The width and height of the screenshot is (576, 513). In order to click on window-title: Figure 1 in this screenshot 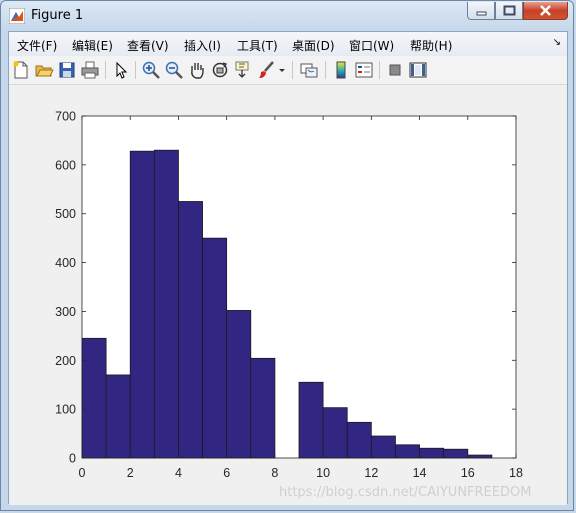, I will do `click(57, 15)`.